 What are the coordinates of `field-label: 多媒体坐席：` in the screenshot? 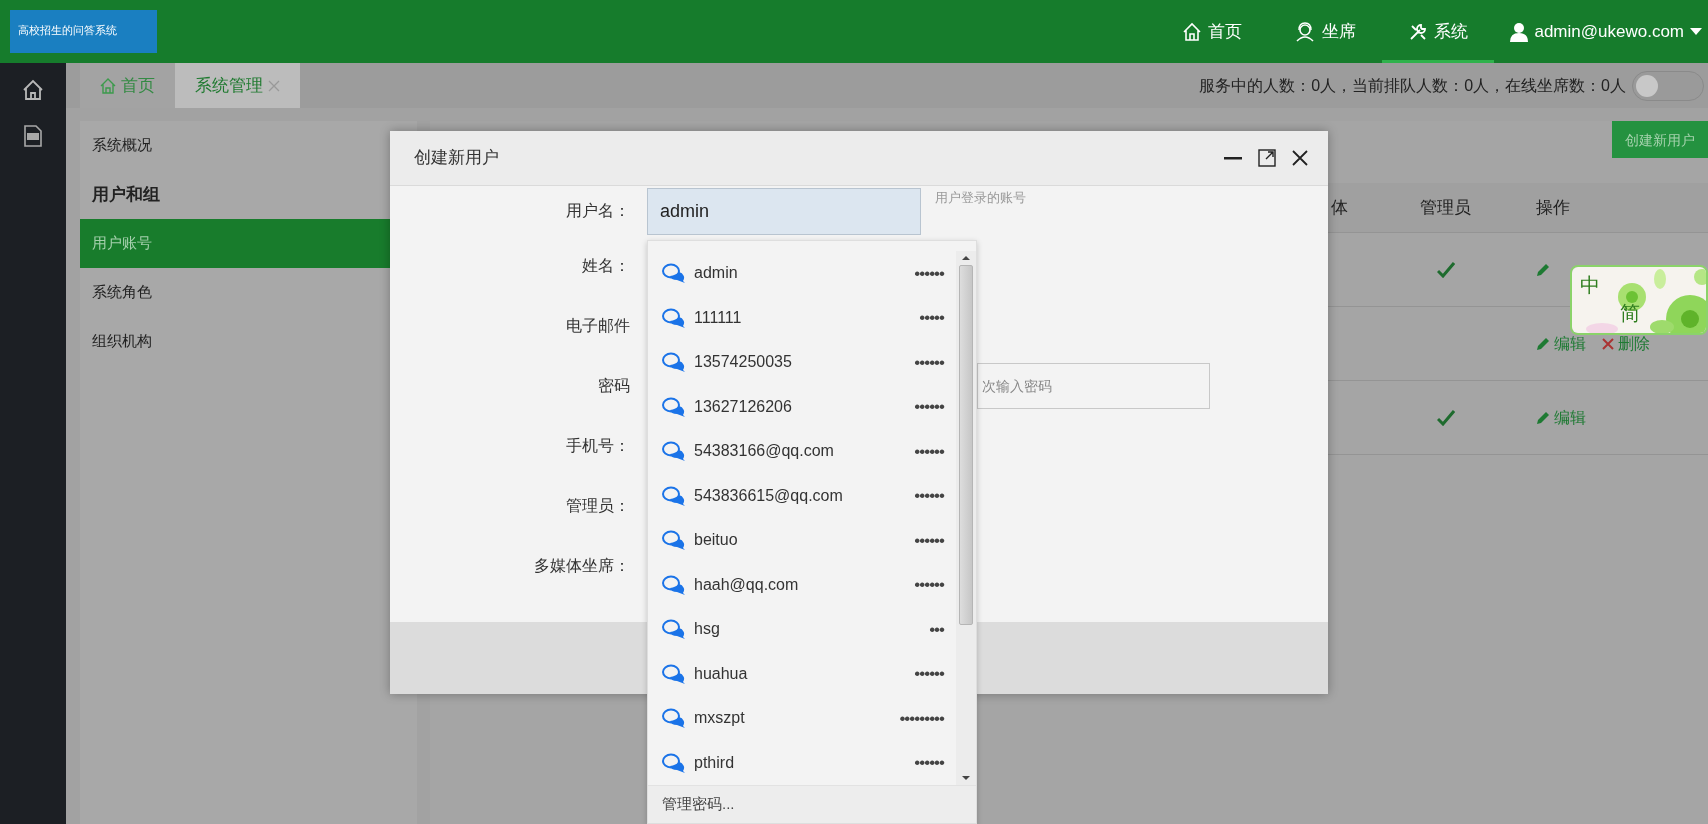 It's located at (581, 566).